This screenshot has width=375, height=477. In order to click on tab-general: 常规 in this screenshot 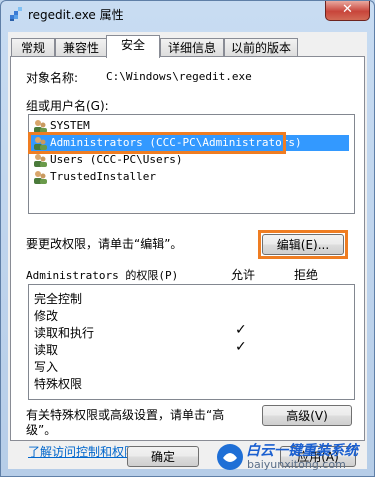, I will do `click(33, 47)`.